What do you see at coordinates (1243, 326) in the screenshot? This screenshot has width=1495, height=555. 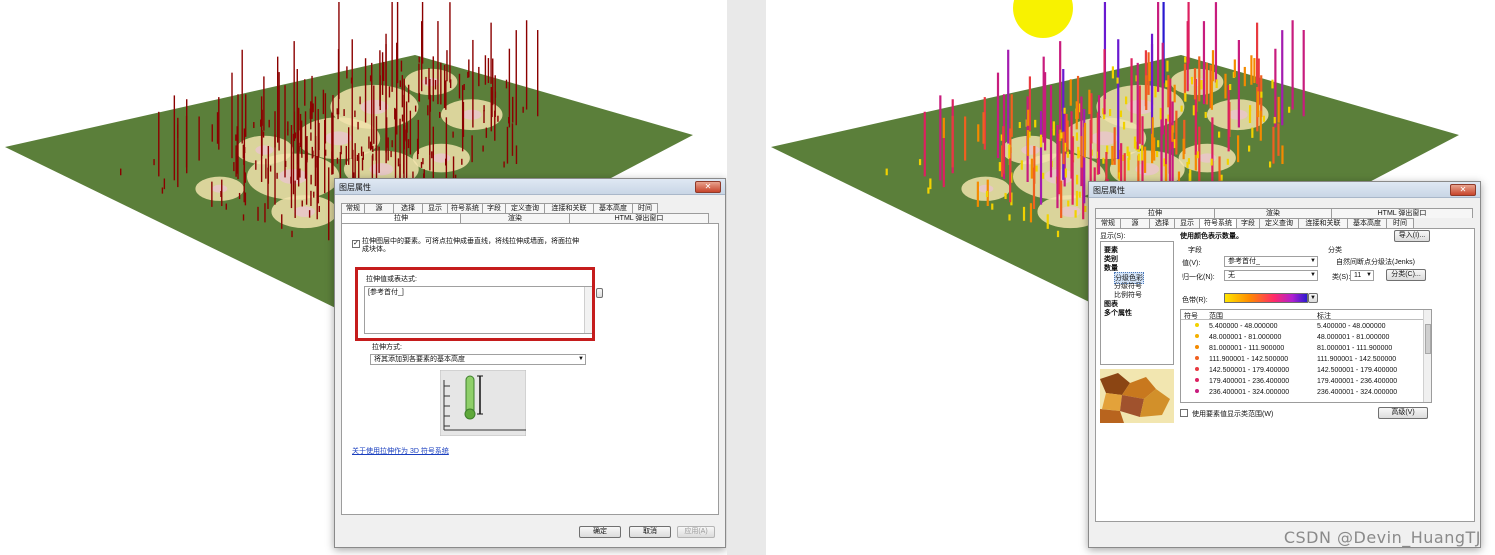 I see `class-range: 5.400000 - 48.000000` at bounding box center [1243, 326].